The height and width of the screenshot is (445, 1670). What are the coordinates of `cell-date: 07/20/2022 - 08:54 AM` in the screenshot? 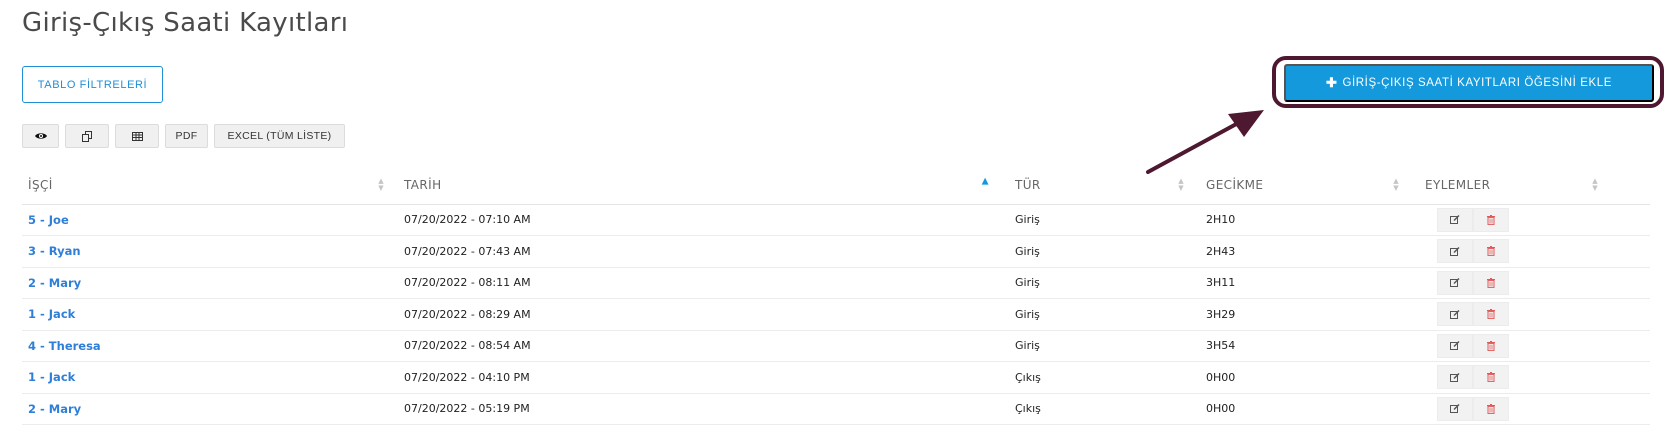 It's located at (703, 346).